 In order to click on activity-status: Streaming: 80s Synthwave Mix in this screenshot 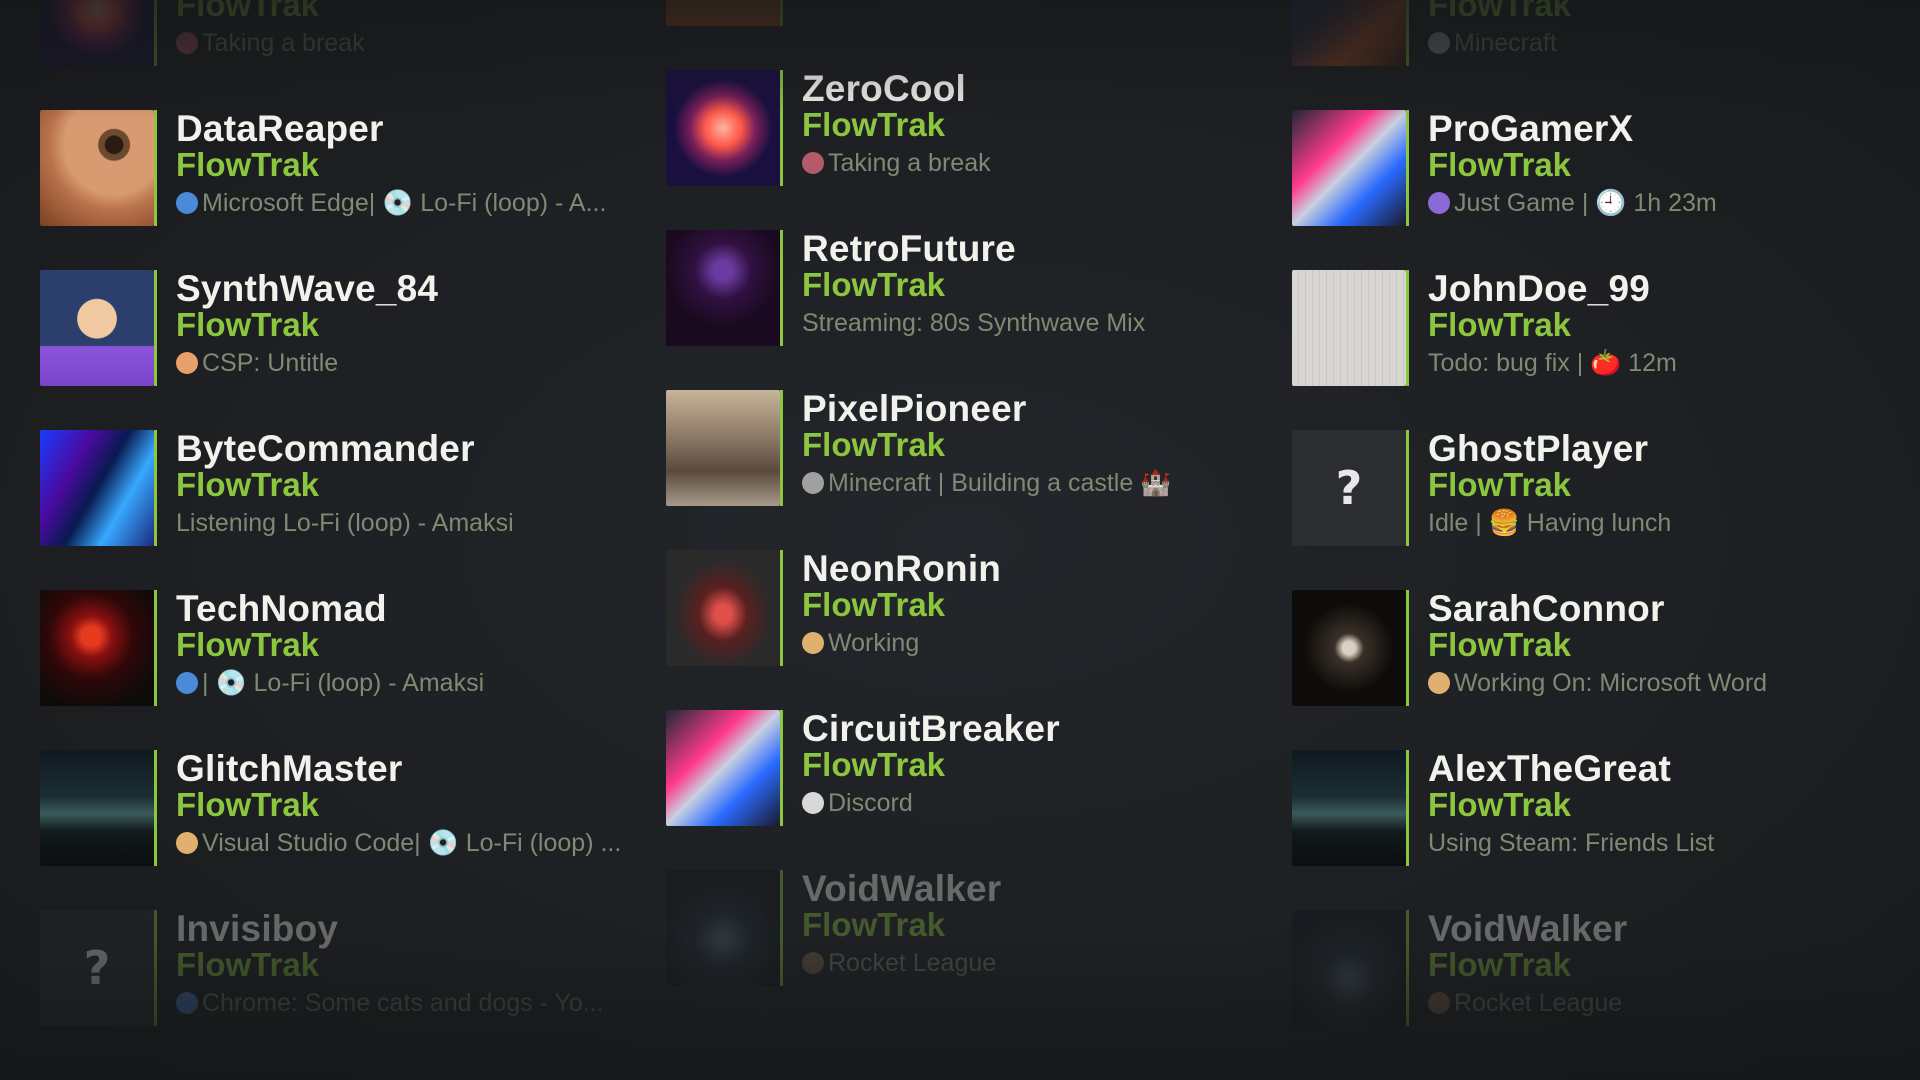, I will do `click(973, 323)`.